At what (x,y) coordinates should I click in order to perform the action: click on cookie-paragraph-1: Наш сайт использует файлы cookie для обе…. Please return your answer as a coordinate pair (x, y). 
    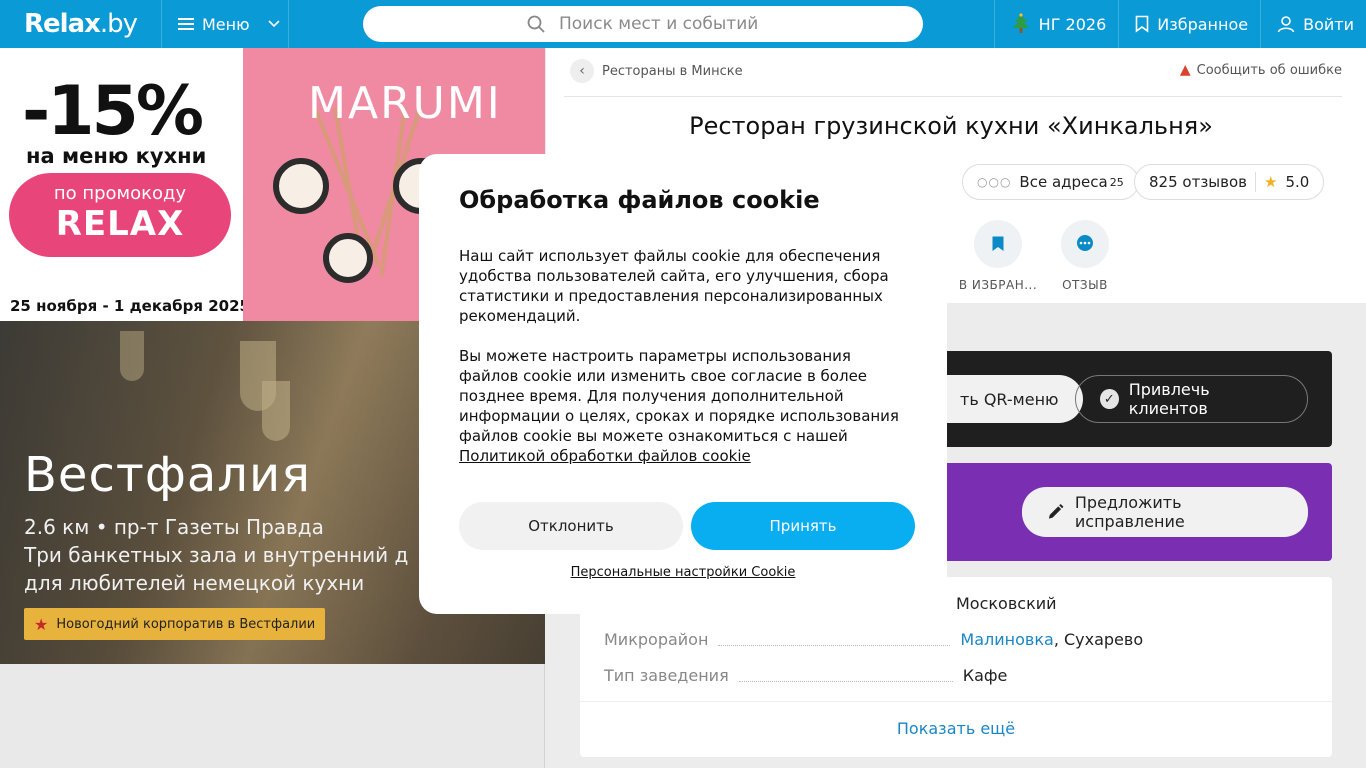
    Looking at the image, I should click on (674, 286).